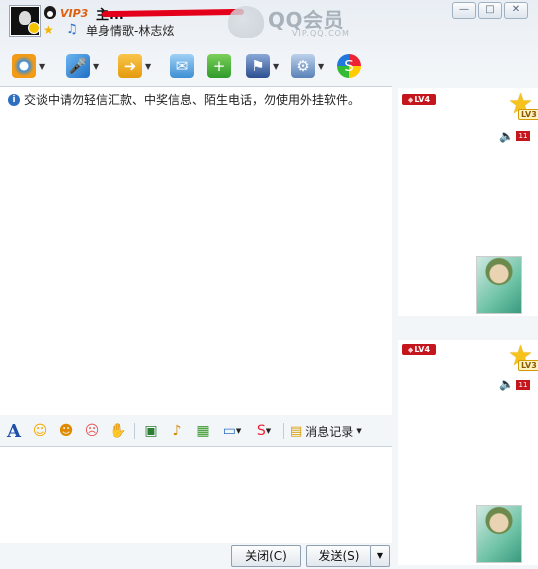 Image resolution: width=538 pixels, height=569 pixels. Describe the element at coordinates (321, 33) in the screenshot. I see `brand-subtitle: VIP.QQ.COM` at that location.